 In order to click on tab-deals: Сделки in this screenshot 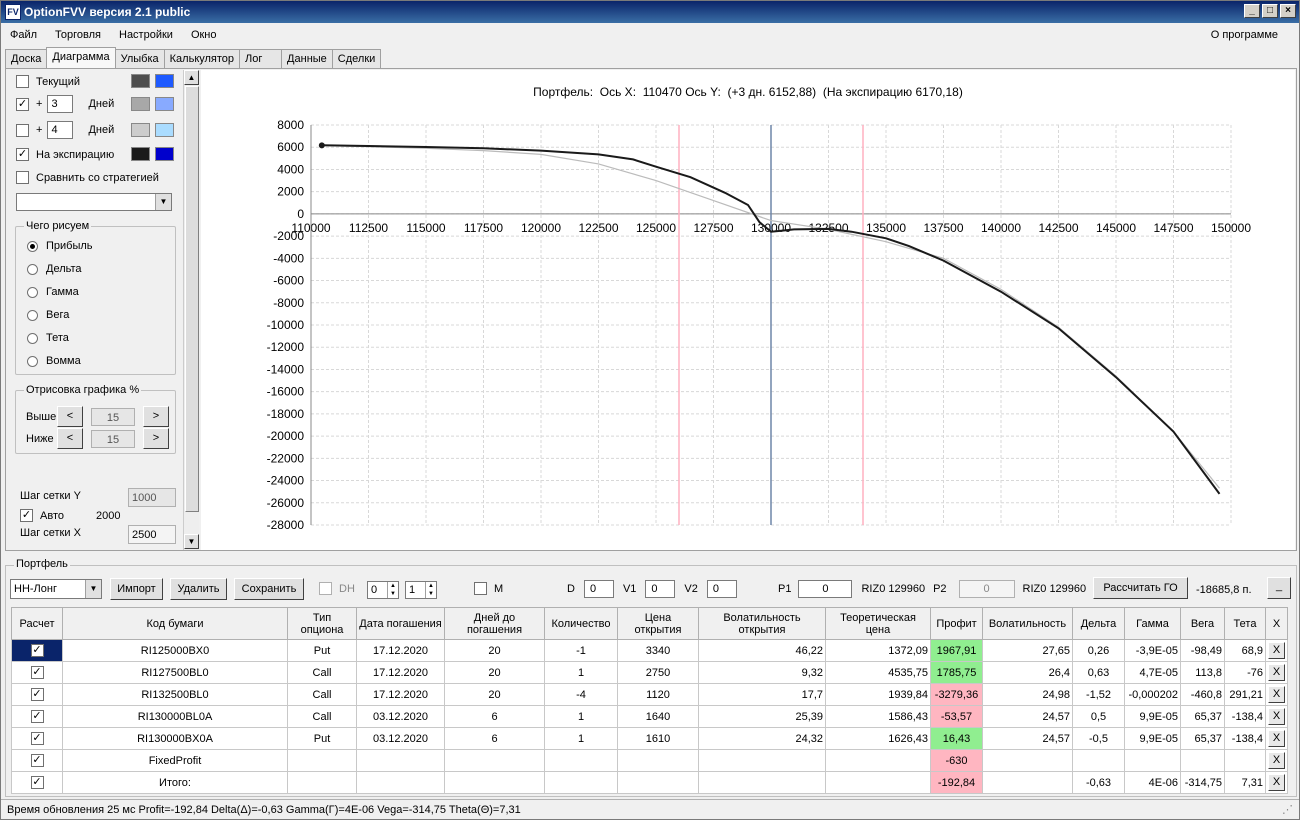, I will do `click(356, 58)`.